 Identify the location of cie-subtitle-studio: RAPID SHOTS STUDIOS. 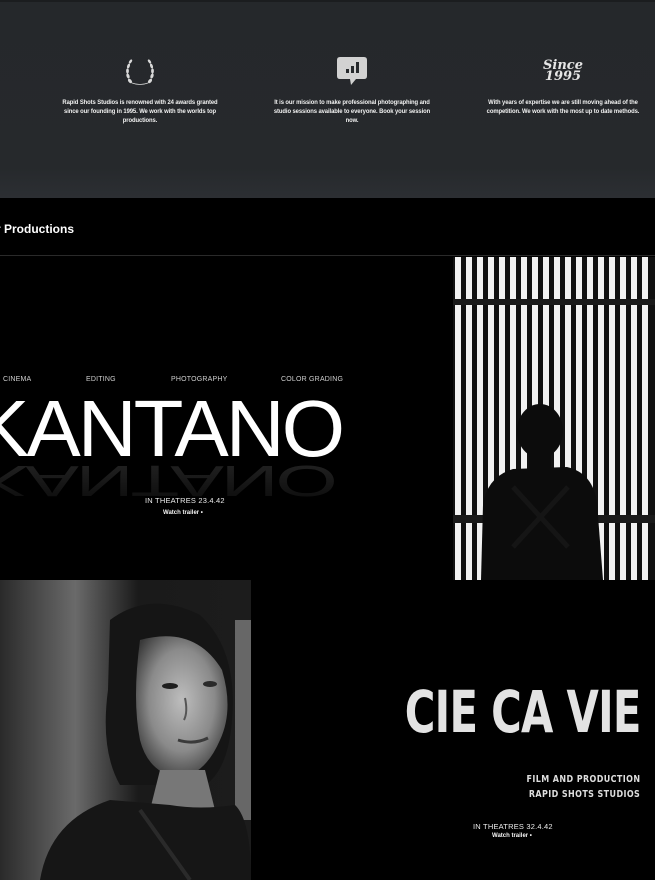
(584, 794).